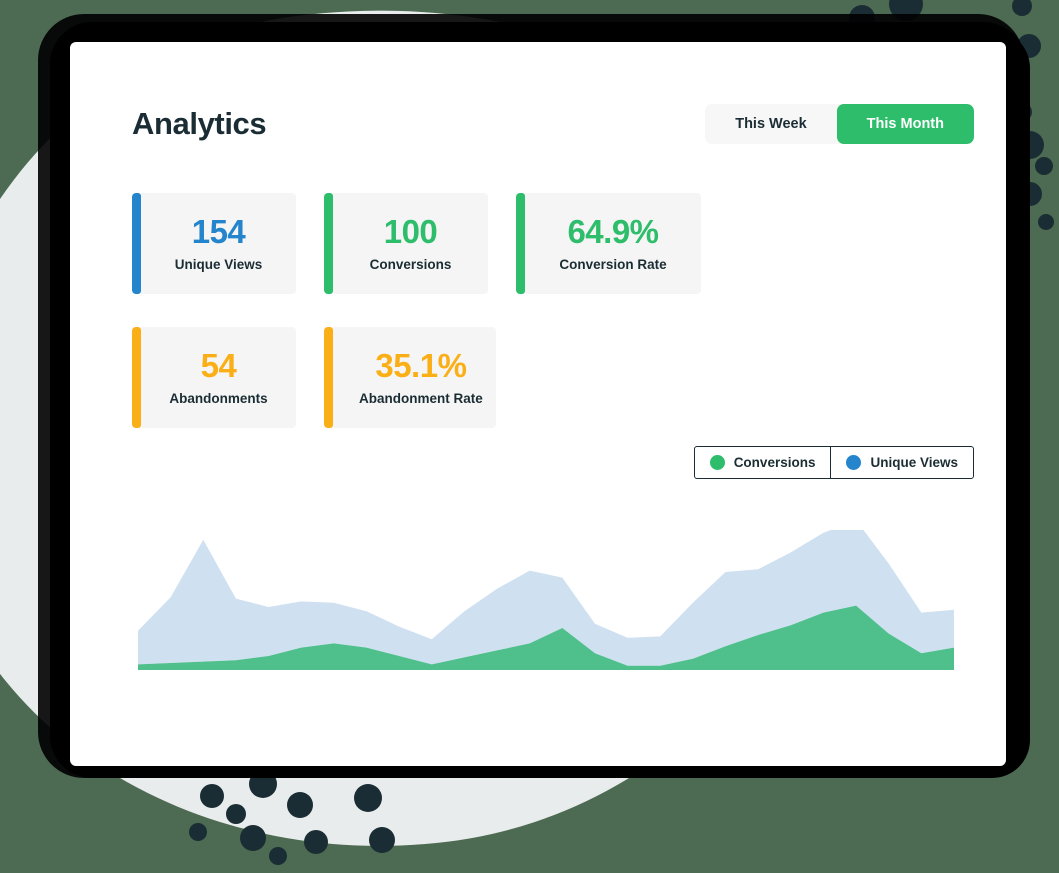  I want to click on stat-card-body: 35.1% Abandonment Rate, so click(414, 377).